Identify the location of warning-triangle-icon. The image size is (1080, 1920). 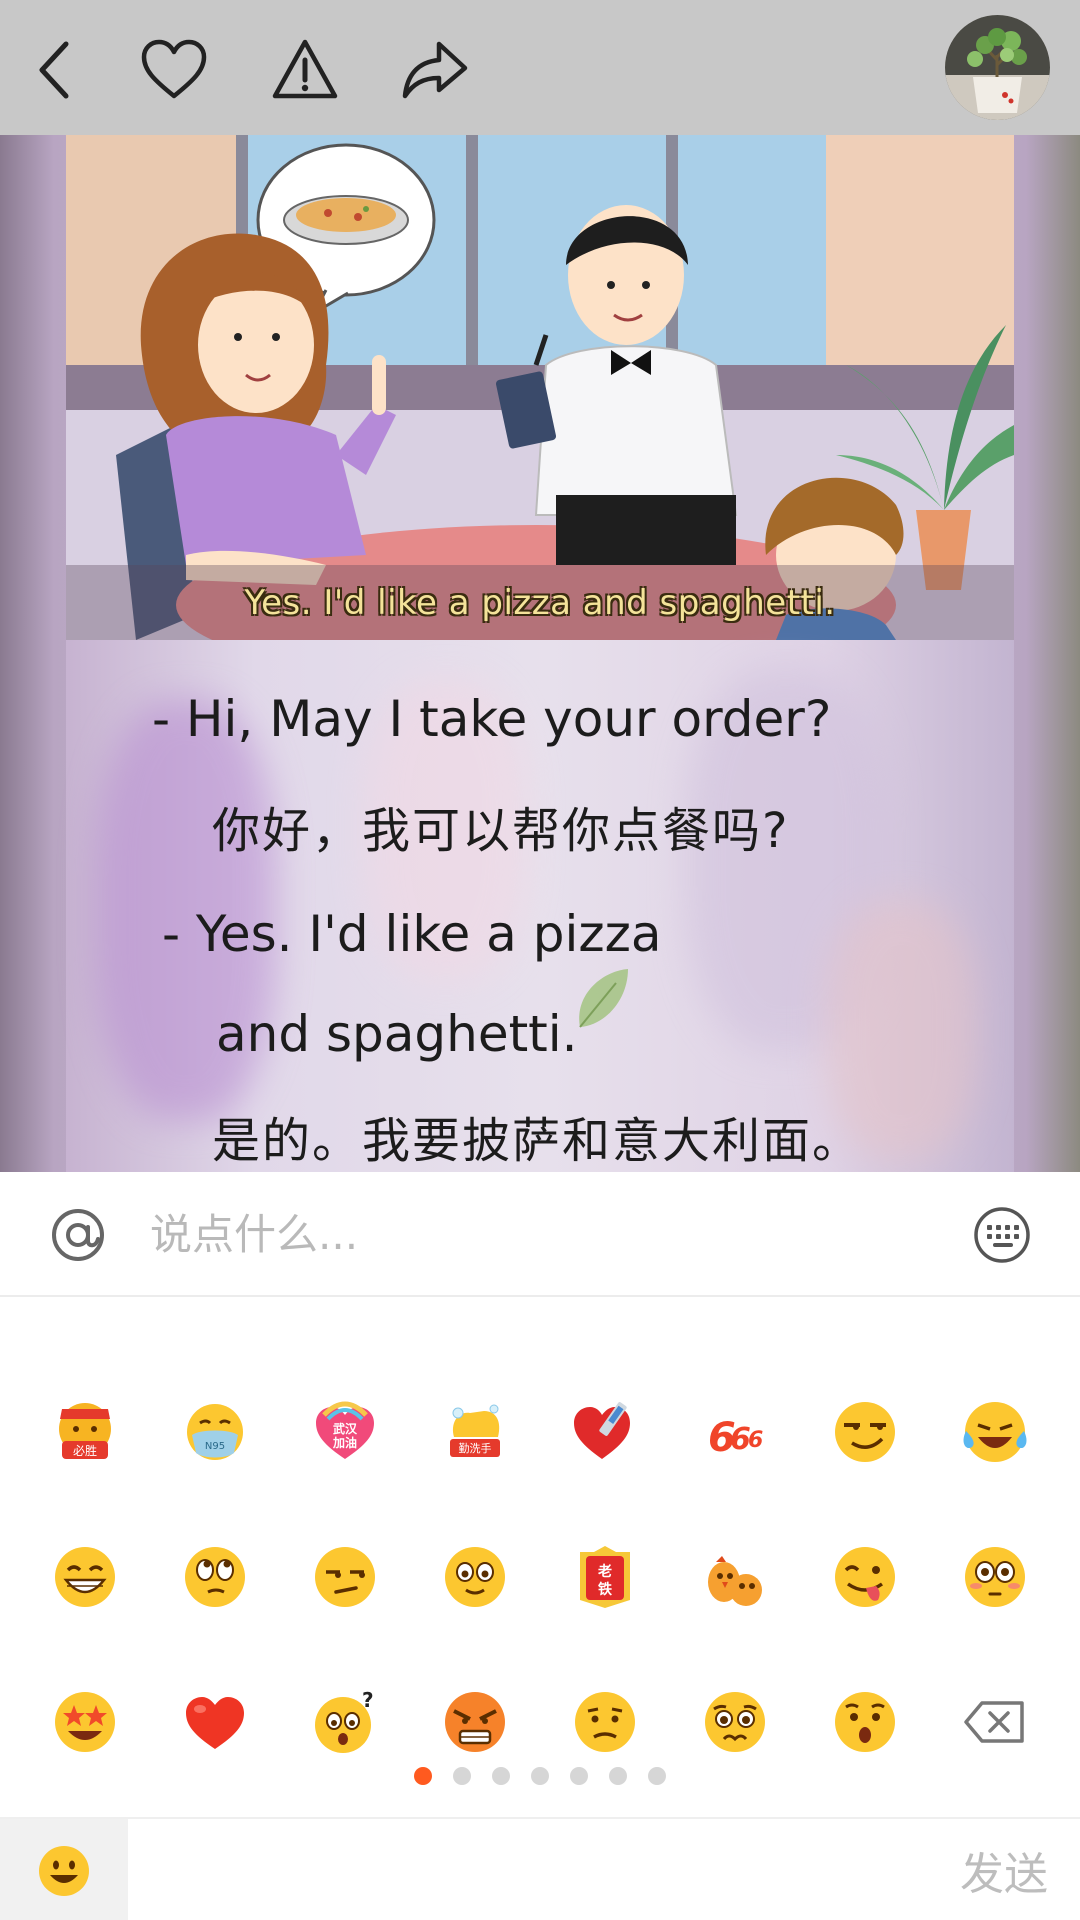
(305, 69).